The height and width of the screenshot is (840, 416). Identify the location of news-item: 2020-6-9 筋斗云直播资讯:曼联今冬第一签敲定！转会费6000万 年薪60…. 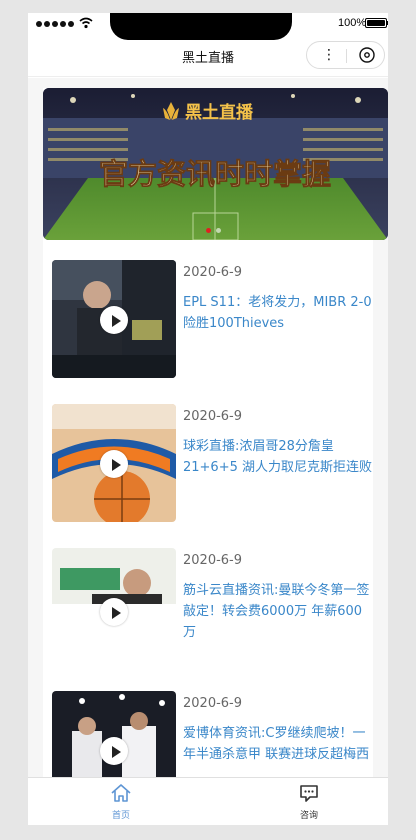
(212, 608).